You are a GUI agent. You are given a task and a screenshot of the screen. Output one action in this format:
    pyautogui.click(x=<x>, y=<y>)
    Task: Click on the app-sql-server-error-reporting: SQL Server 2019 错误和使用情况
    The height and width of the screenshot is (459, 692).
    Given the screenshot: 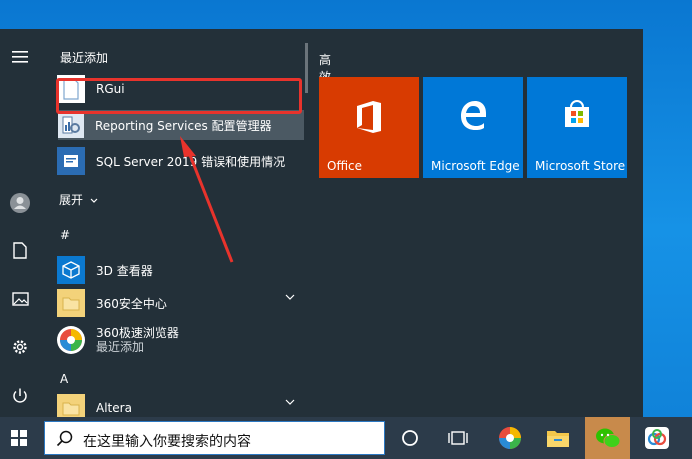 What is the action you would take?
    pyautogui.click(x=182, y=161)
    